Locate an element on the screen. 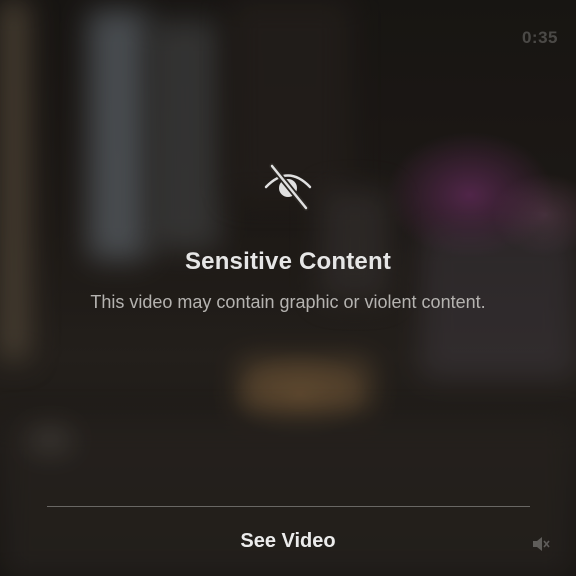 The image size is (576, 576). overlay-title: Sensitive Content is located at coordinates (288, 261).